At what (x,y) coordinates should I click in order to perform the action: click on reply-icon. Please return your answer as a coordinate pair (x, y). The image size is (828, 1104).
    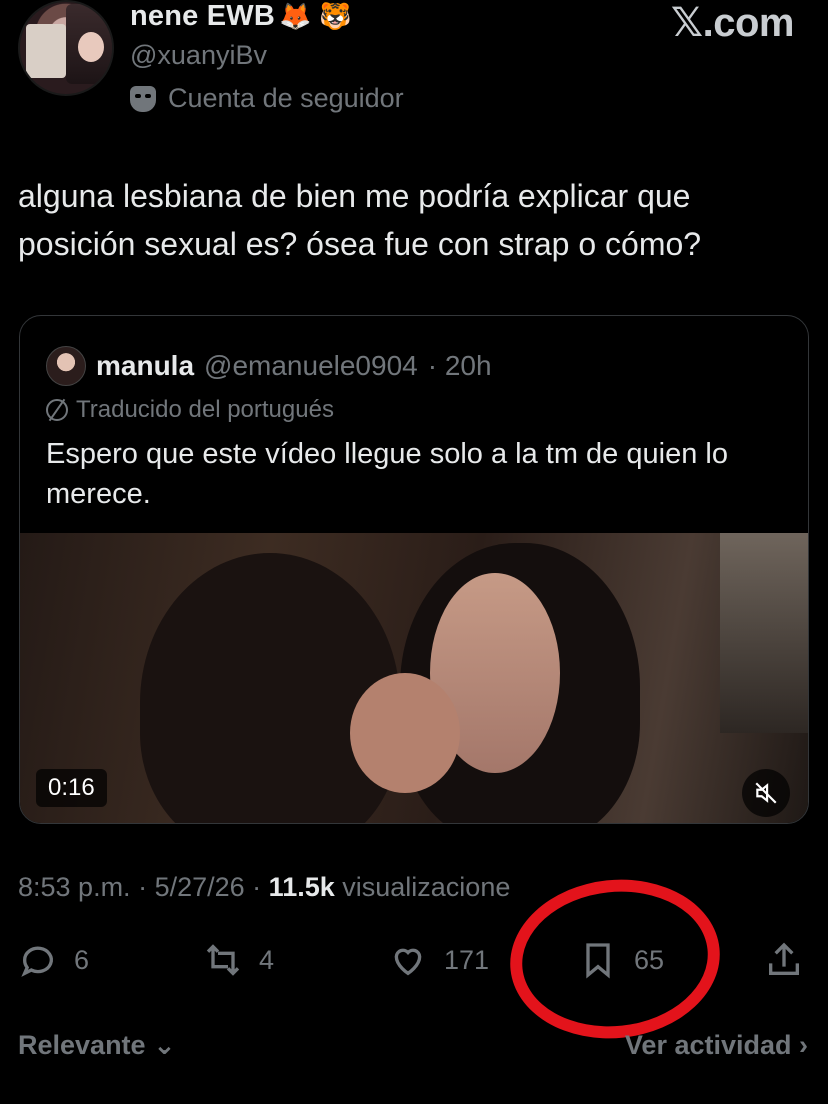
    Looking at the image, I should click on (37, 961).